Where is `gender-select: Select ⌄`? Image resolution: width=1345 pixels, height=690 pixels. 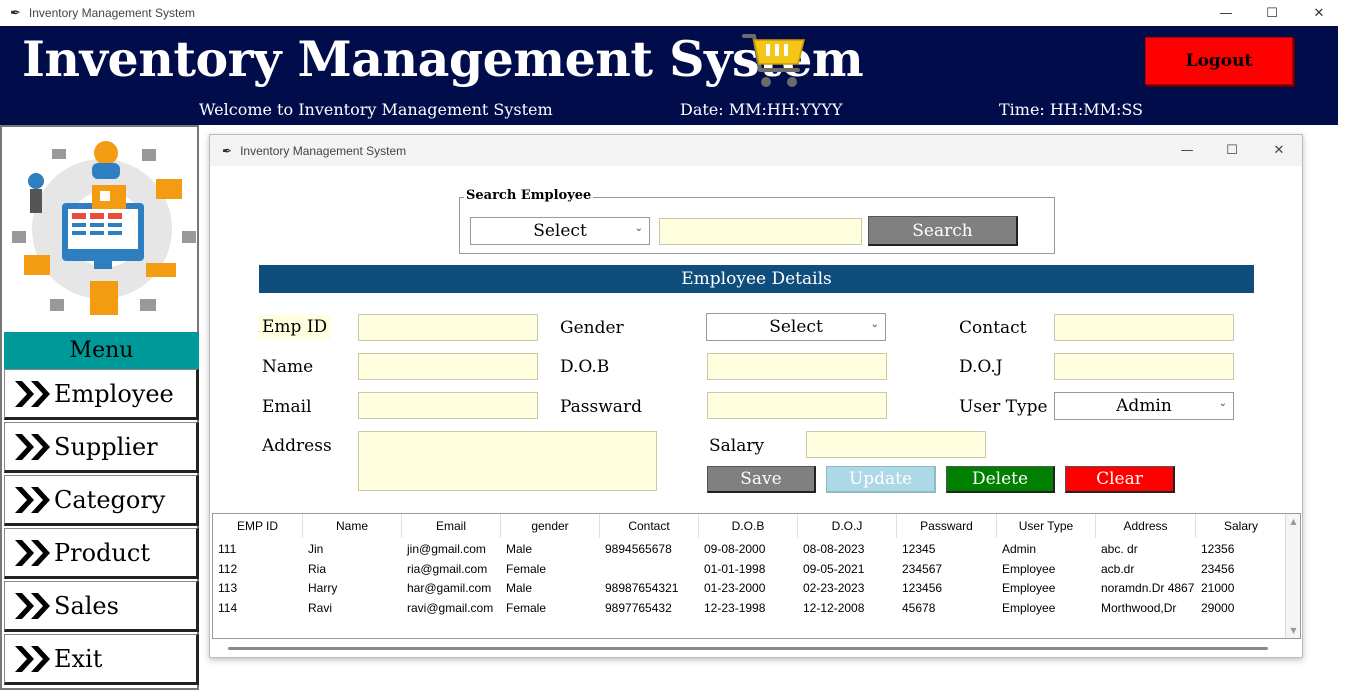 gender-select: Select ⌄ is located at coordinates (796, 327).